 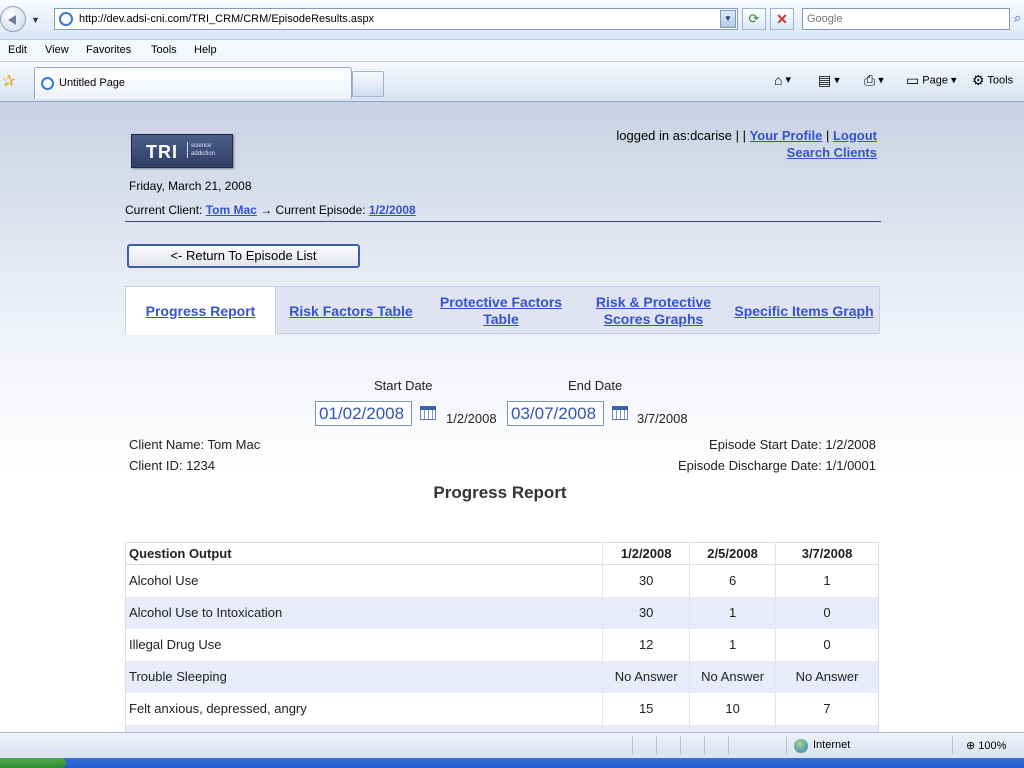 I want to click on start-calendar-icon, so click(x=428, y=413).